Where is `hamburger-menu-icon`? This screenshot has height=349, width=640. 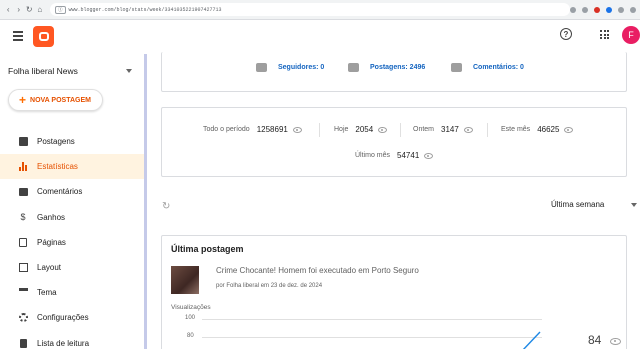
hamburger-menu-icon is located at coordinates (18, 36).